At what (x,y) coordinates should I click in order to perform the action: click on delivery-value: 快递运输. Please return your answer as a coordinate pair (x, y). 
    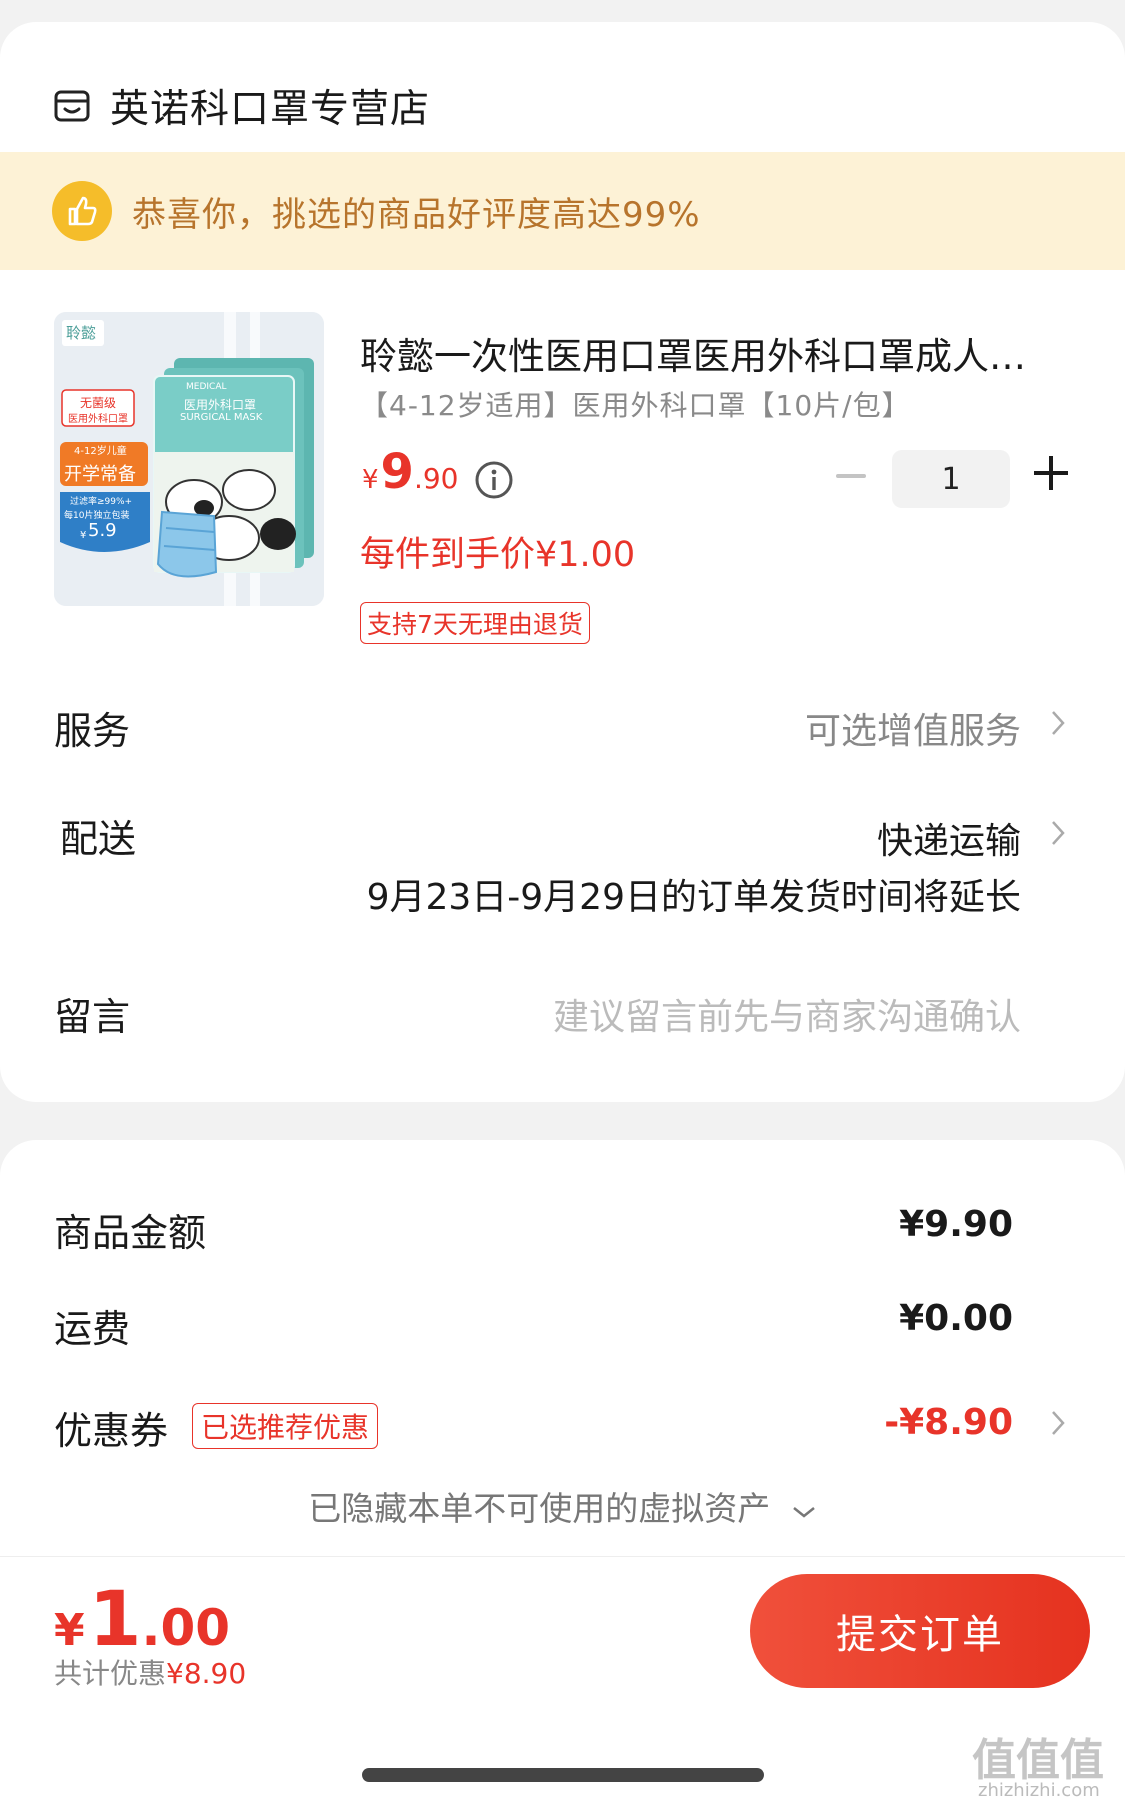
    Looking at the image, I should click on (949, 838).